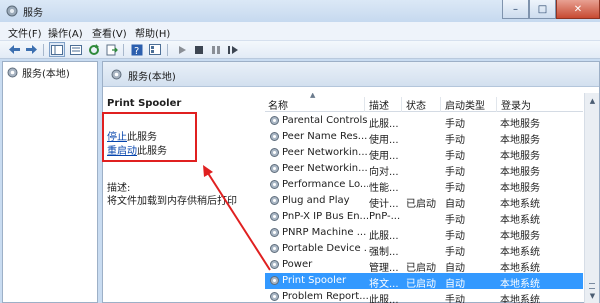 Image resolution: width=600 pixels, height=303 pixels. I want to click on column-header-log-on-as: 登录为, so click(540, 104).